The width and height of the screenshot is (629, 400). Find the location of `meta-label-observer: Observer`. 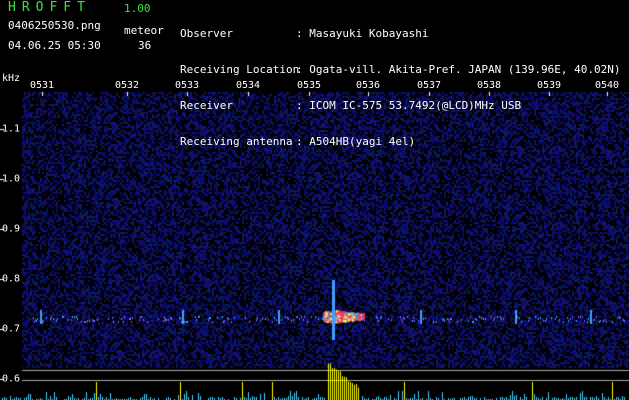

meta-label-observer: Observer is located at coordinates (206, 33).